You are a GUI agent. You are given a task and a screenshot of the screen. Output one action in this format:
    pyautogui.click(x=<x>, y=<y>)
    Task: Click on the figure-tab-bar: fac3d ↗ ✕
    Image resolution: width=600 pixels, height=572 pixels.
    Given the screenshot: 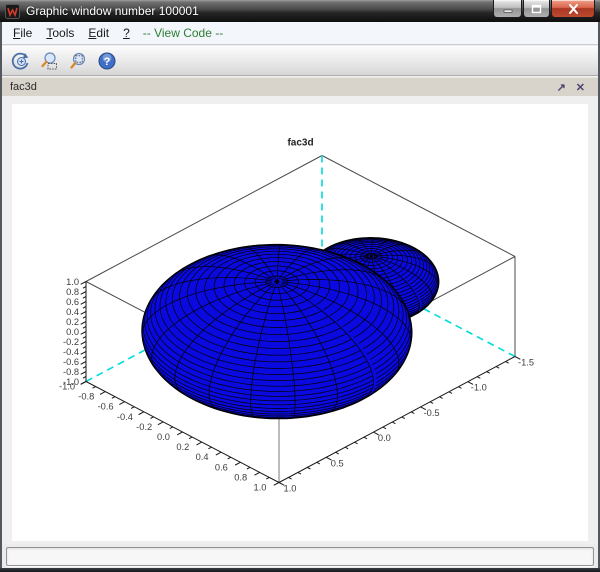 What is the action you would take?
    pyautogui.click(x=300, y=86)
    